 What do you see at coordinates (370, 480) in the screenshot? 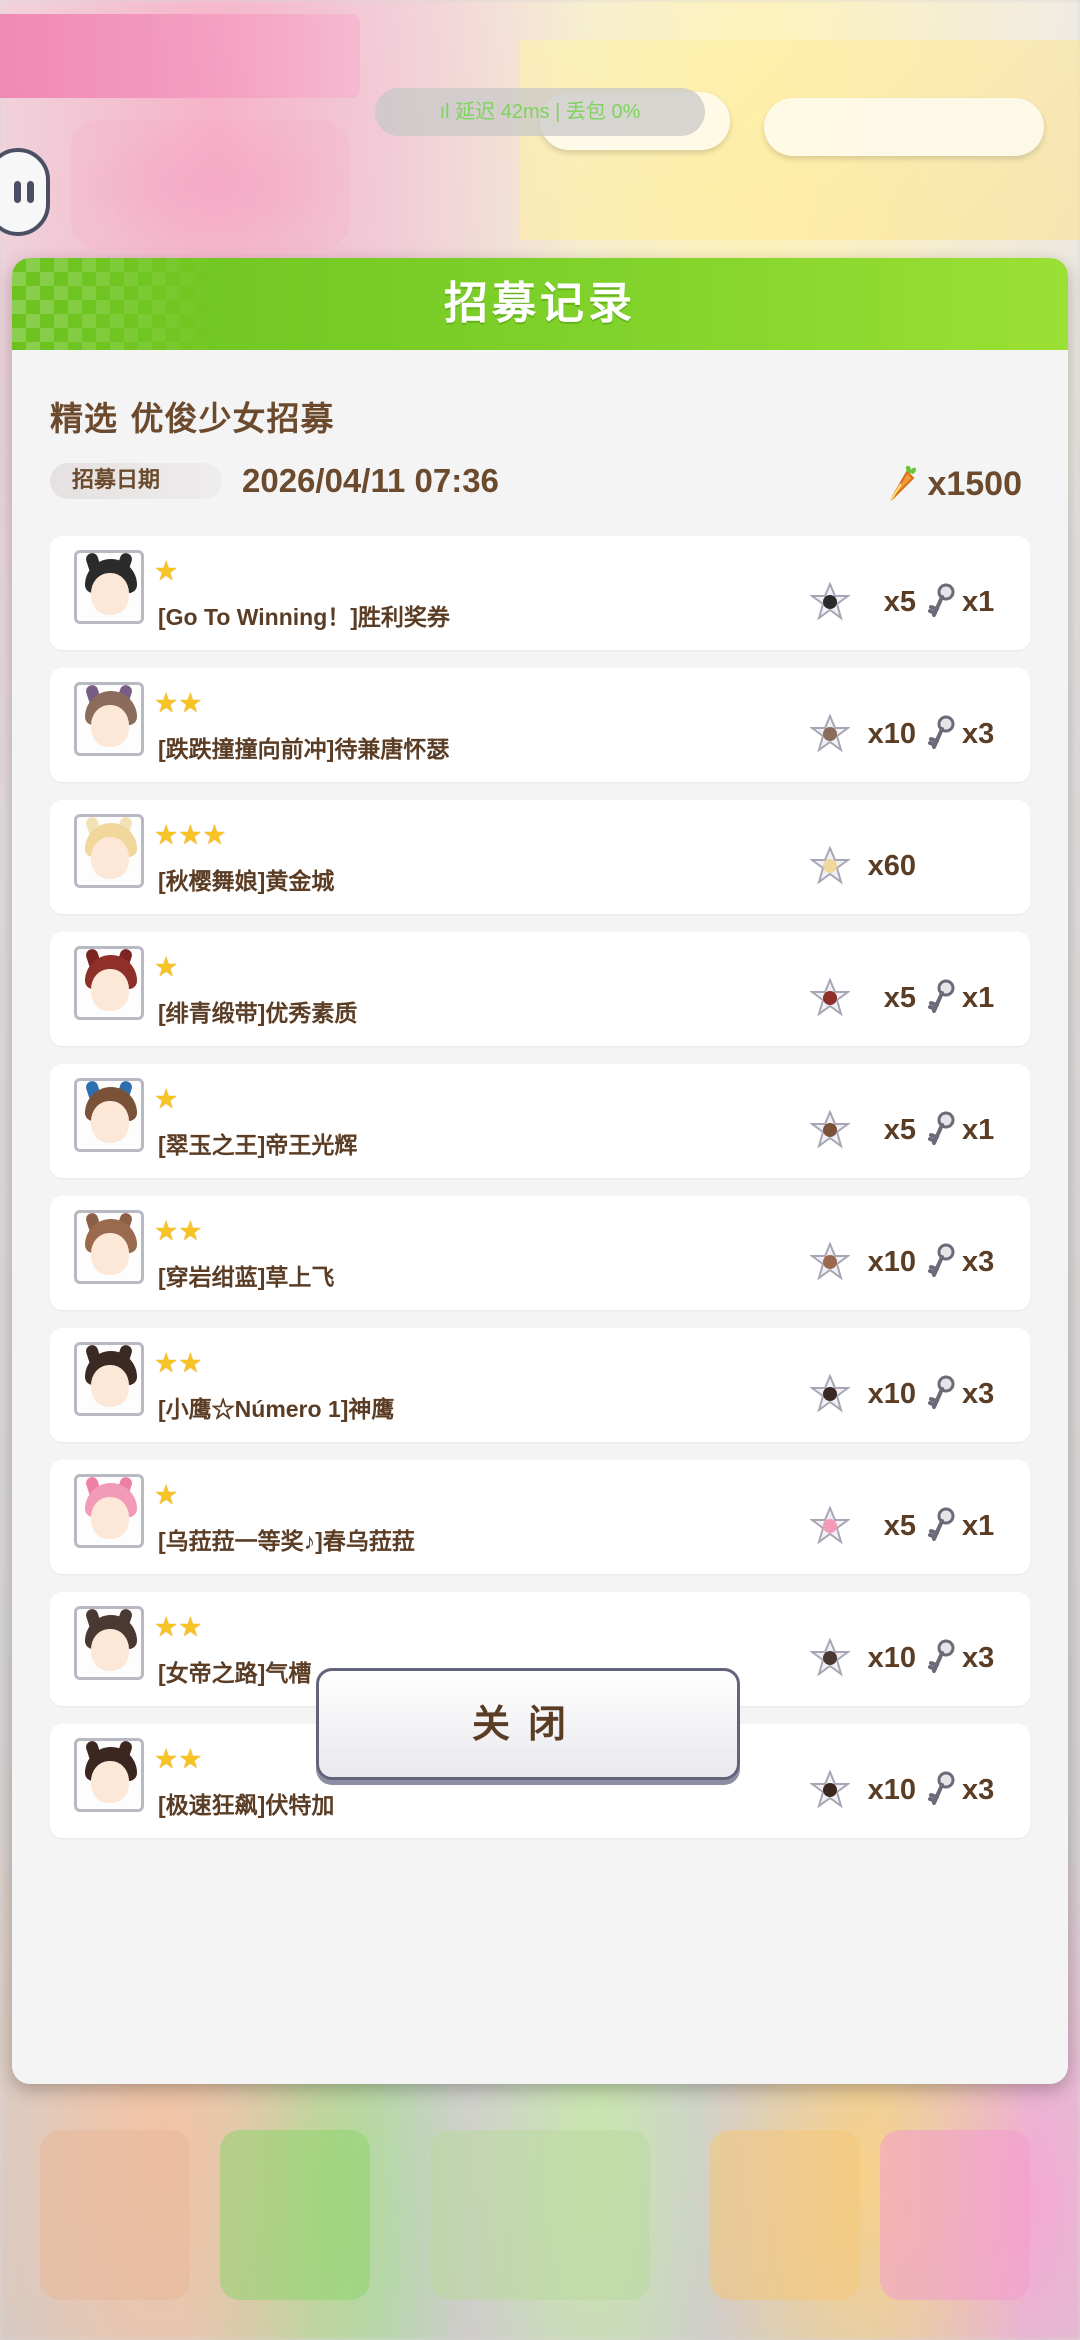
I see `date-value: 2026/04/11 07:36` at bounding box center [370, 480].